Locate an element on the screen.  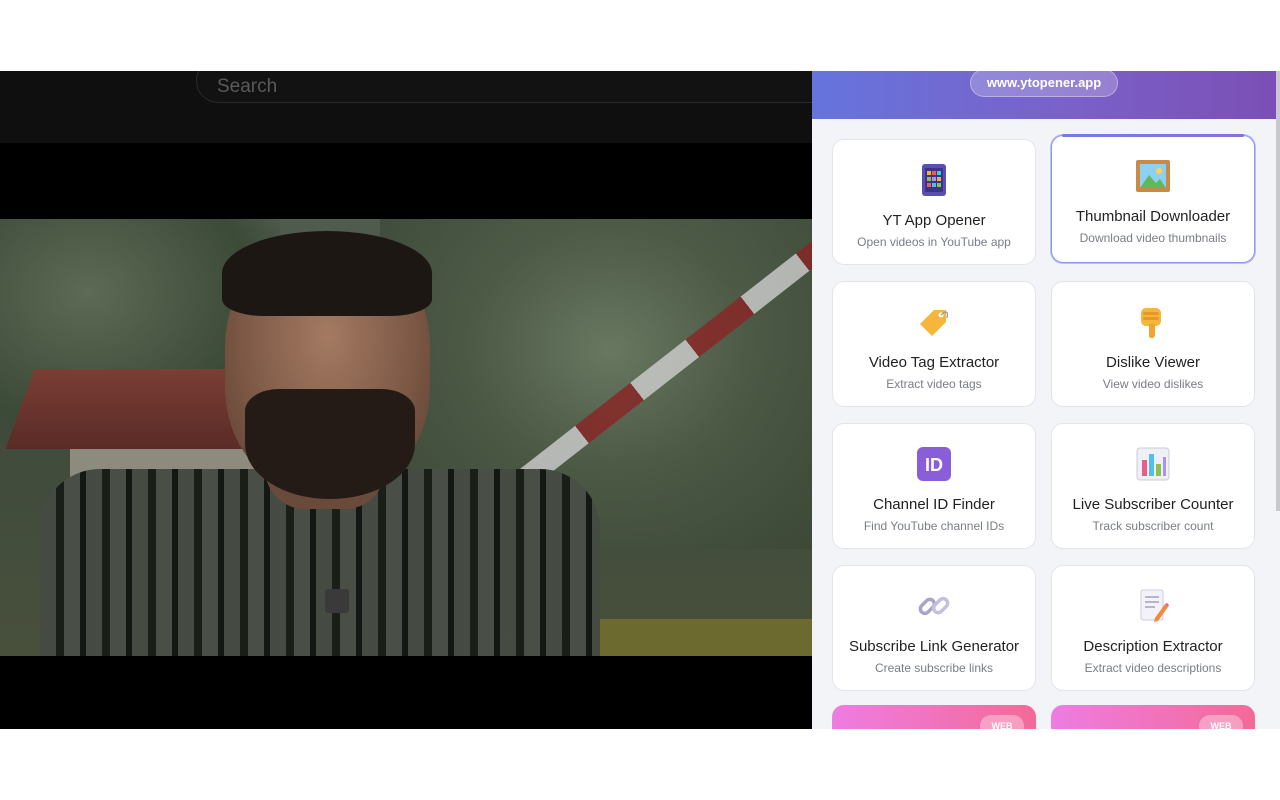
tag-icon is located at coordinates (934, 323).